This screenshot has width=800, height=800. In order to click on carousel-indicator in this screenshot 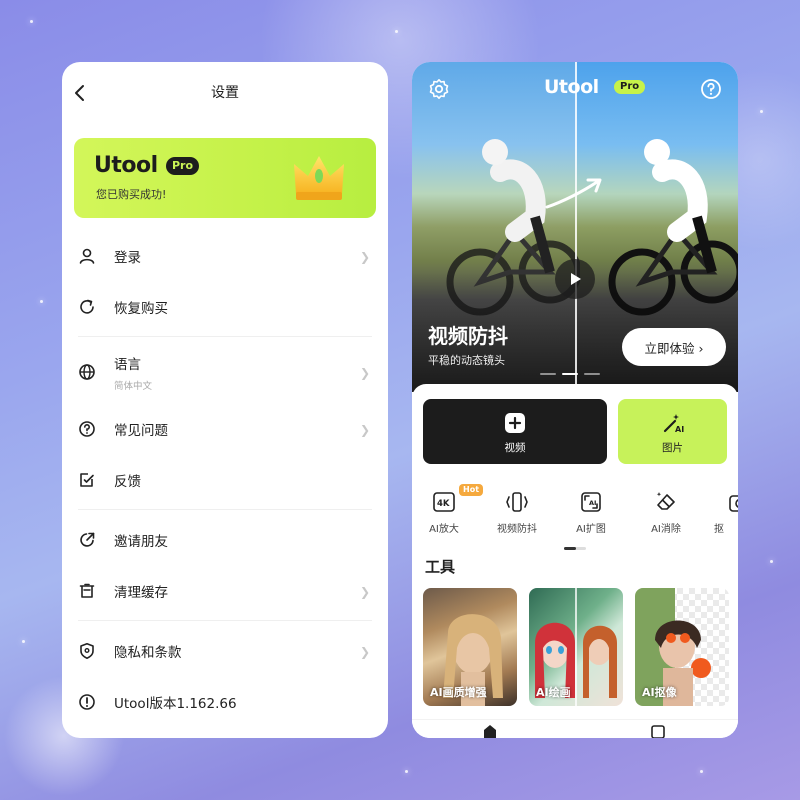, I will do `click(570, 374)`.